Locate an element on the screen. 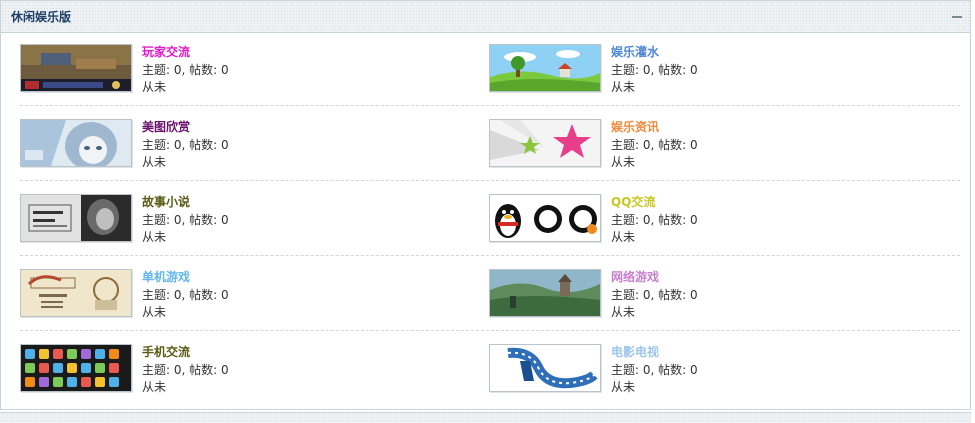 This screenshot has height=423, width=975. forum-name: 手机交流 is located at coordinates (166, 352).